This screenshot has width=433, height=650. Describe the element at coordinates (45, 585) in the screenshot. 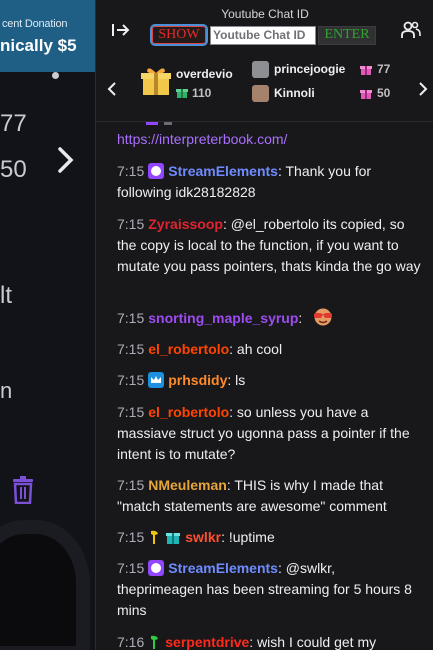

I see `streamer-silhouette` at that location.